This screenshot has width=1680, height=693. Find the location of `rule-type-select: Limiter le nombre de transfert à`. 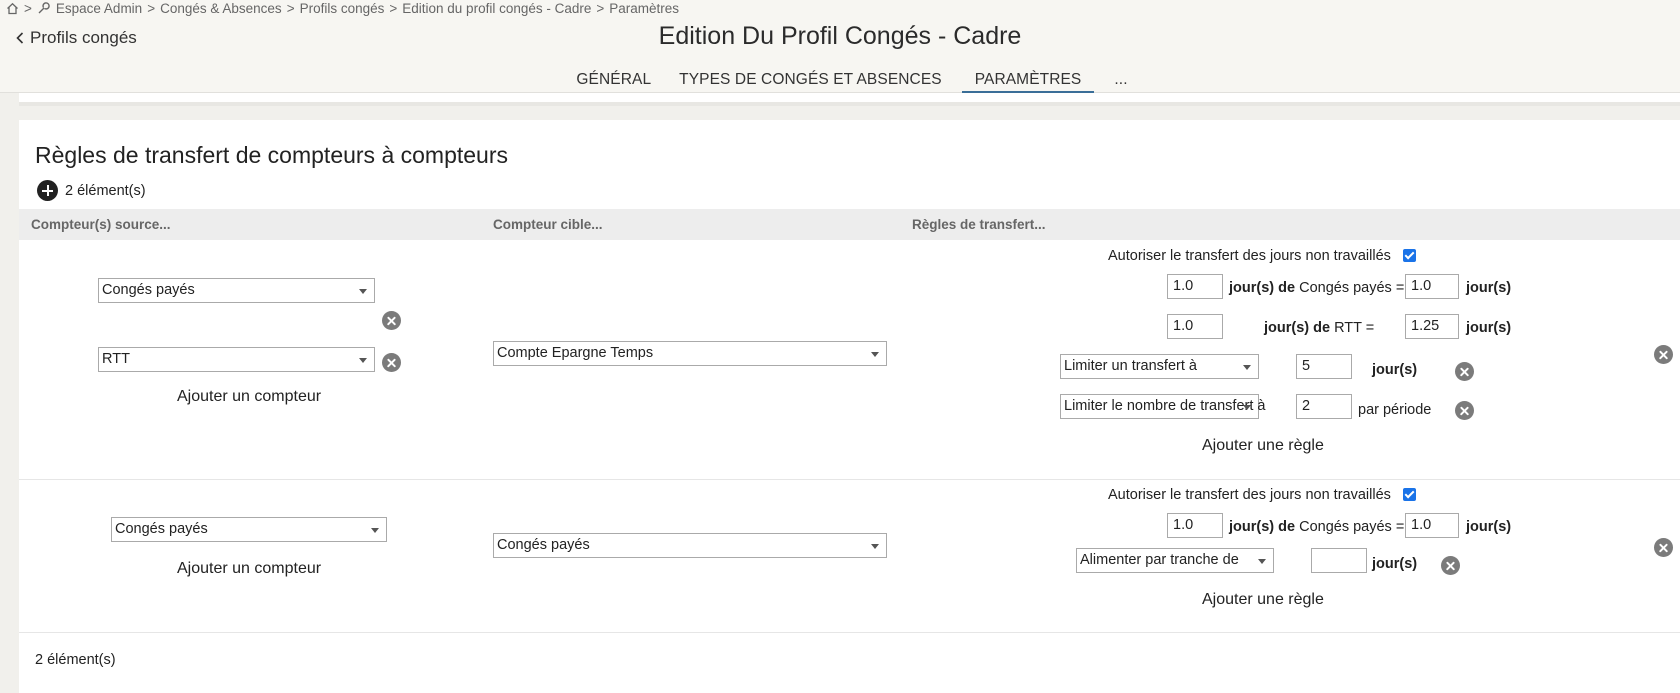

rule-type-select: Limiter le nombre de transfert à is located at coordinates (1162, 406).